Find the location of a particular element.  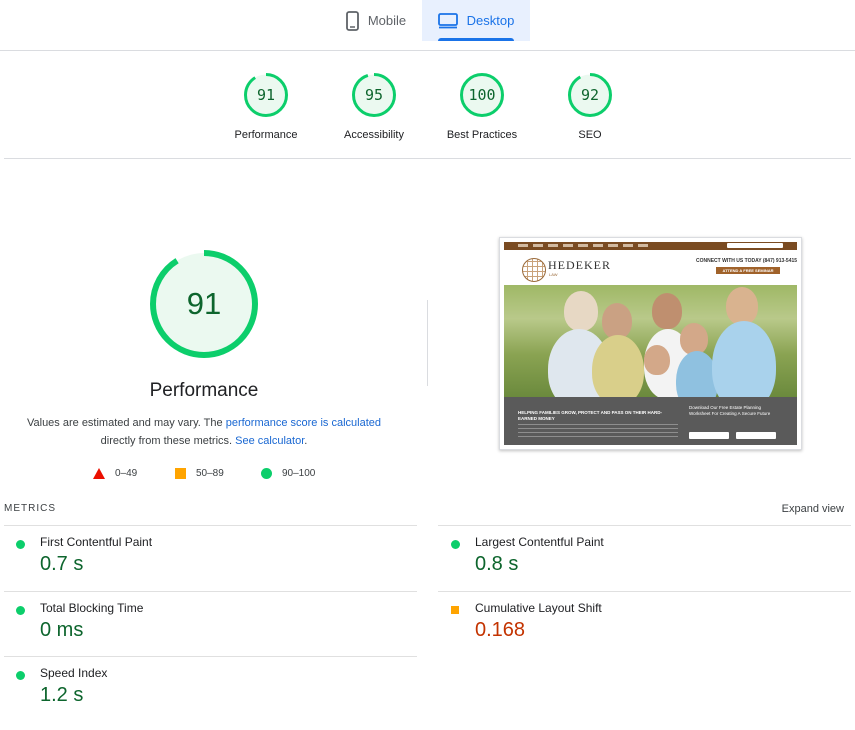

gauge-performance: 91 Performance is located at coordinates (266, 106).